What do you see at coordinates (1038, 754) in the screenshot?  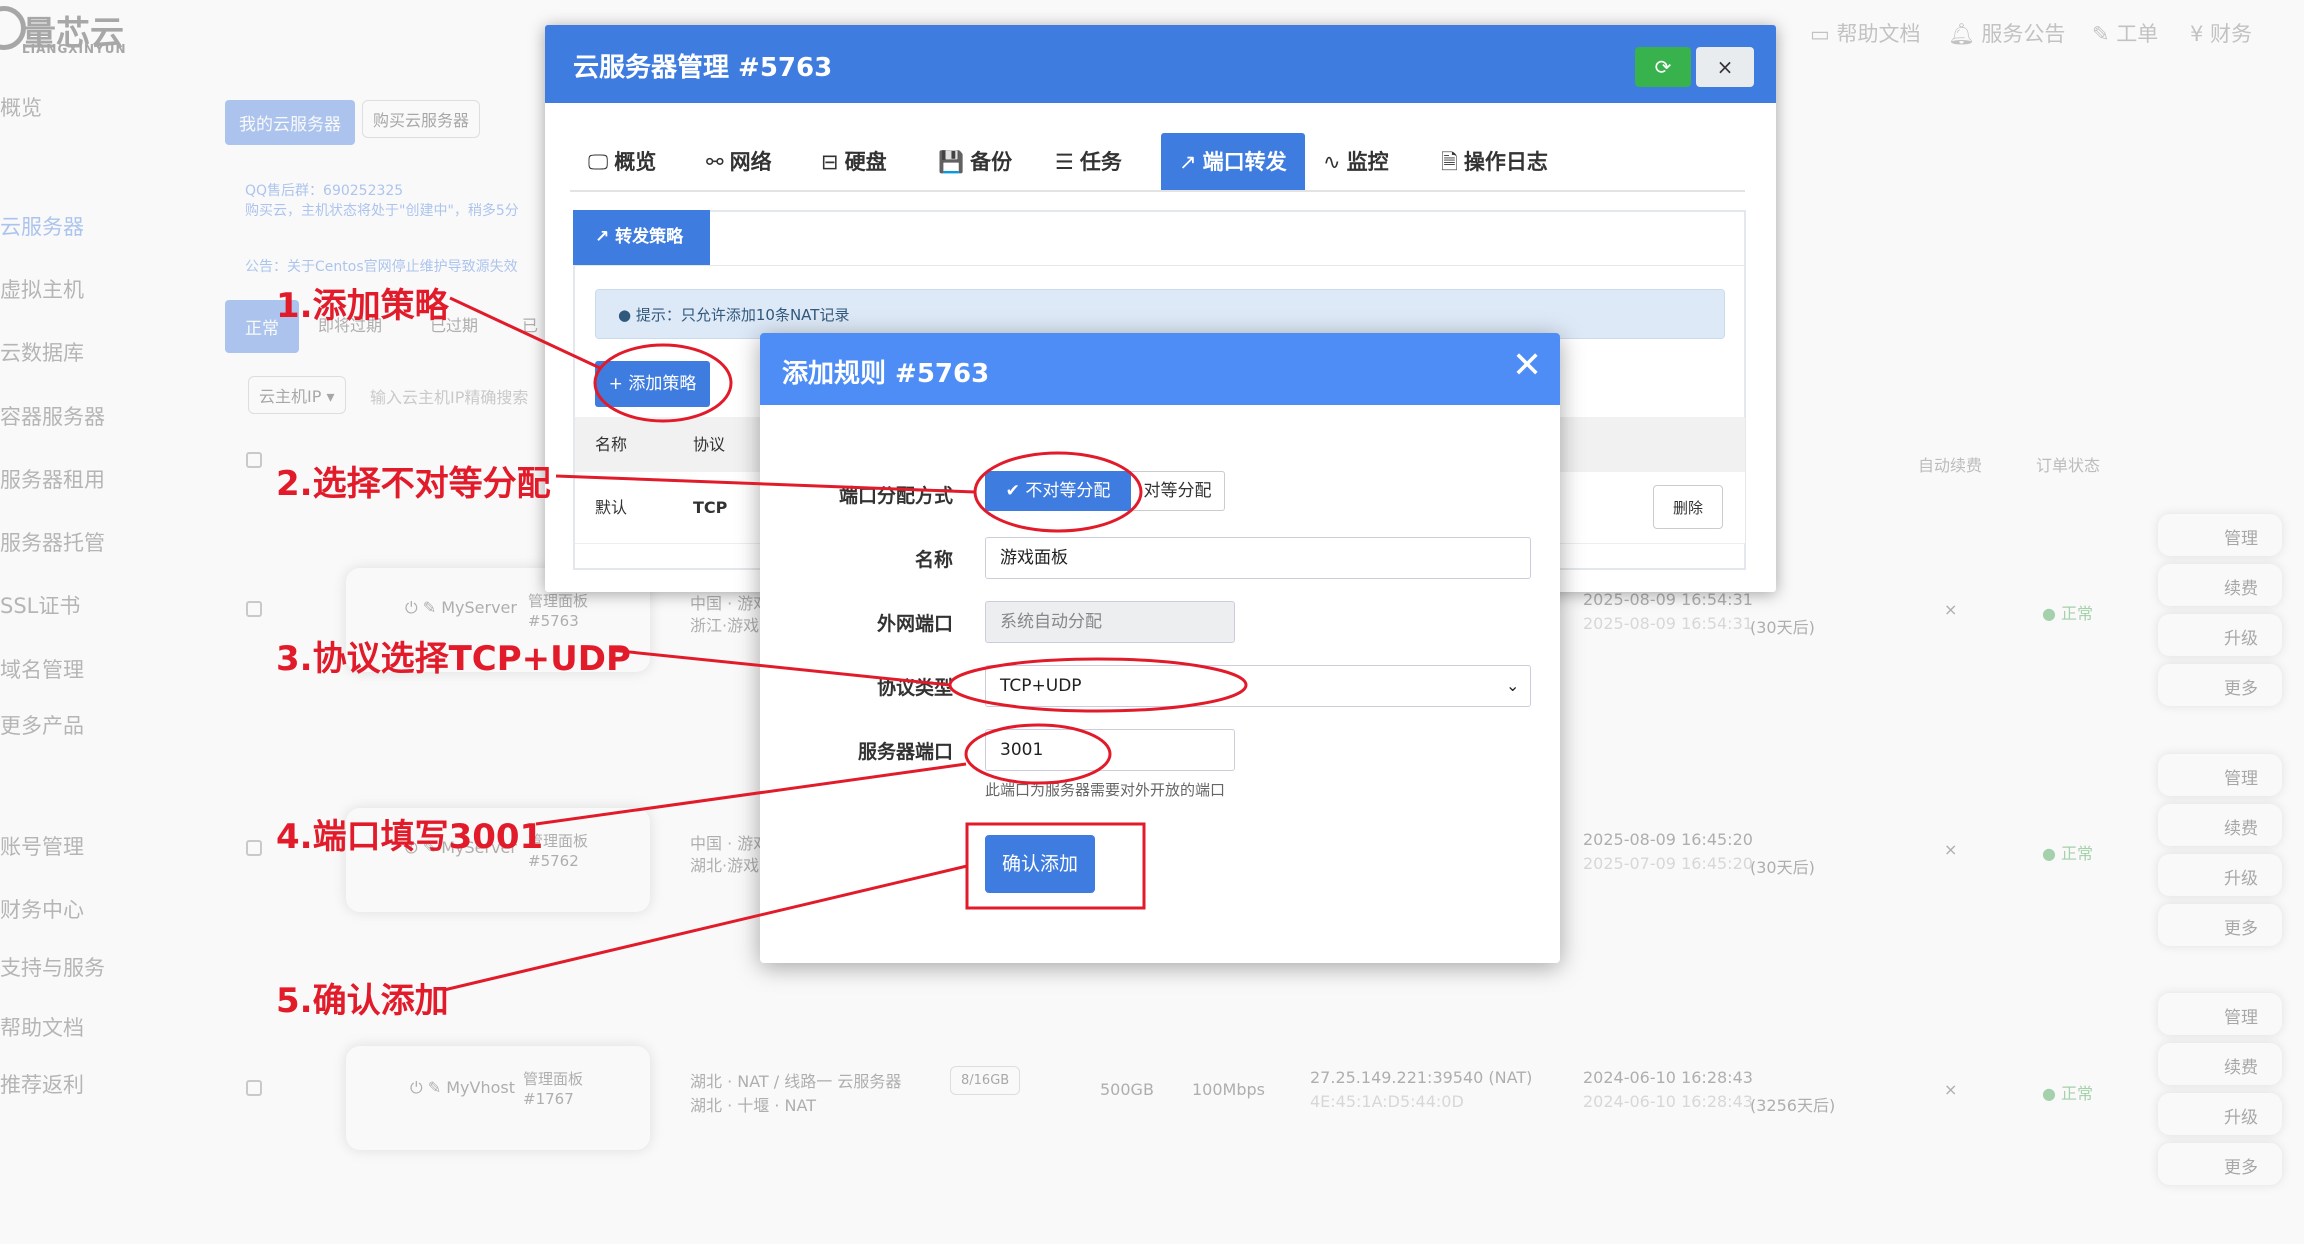 I see `annotation-circle-port` at bounding box center [1038, 754].